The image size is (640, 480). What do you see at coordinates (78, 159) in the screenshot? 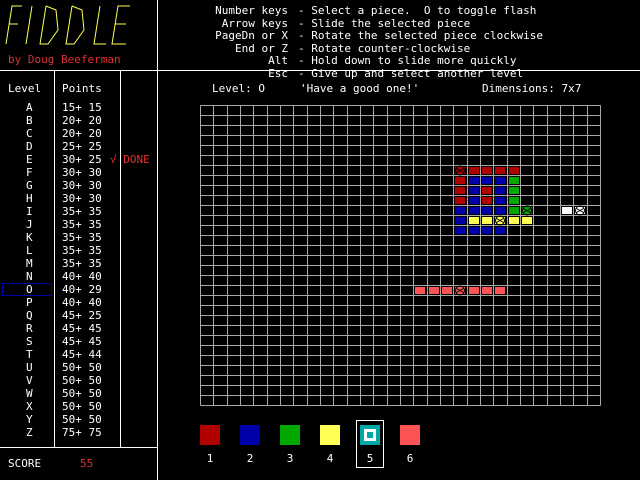
I see `level-row: E 30+ 25 √ DONE` at bounding box center [78, 159].